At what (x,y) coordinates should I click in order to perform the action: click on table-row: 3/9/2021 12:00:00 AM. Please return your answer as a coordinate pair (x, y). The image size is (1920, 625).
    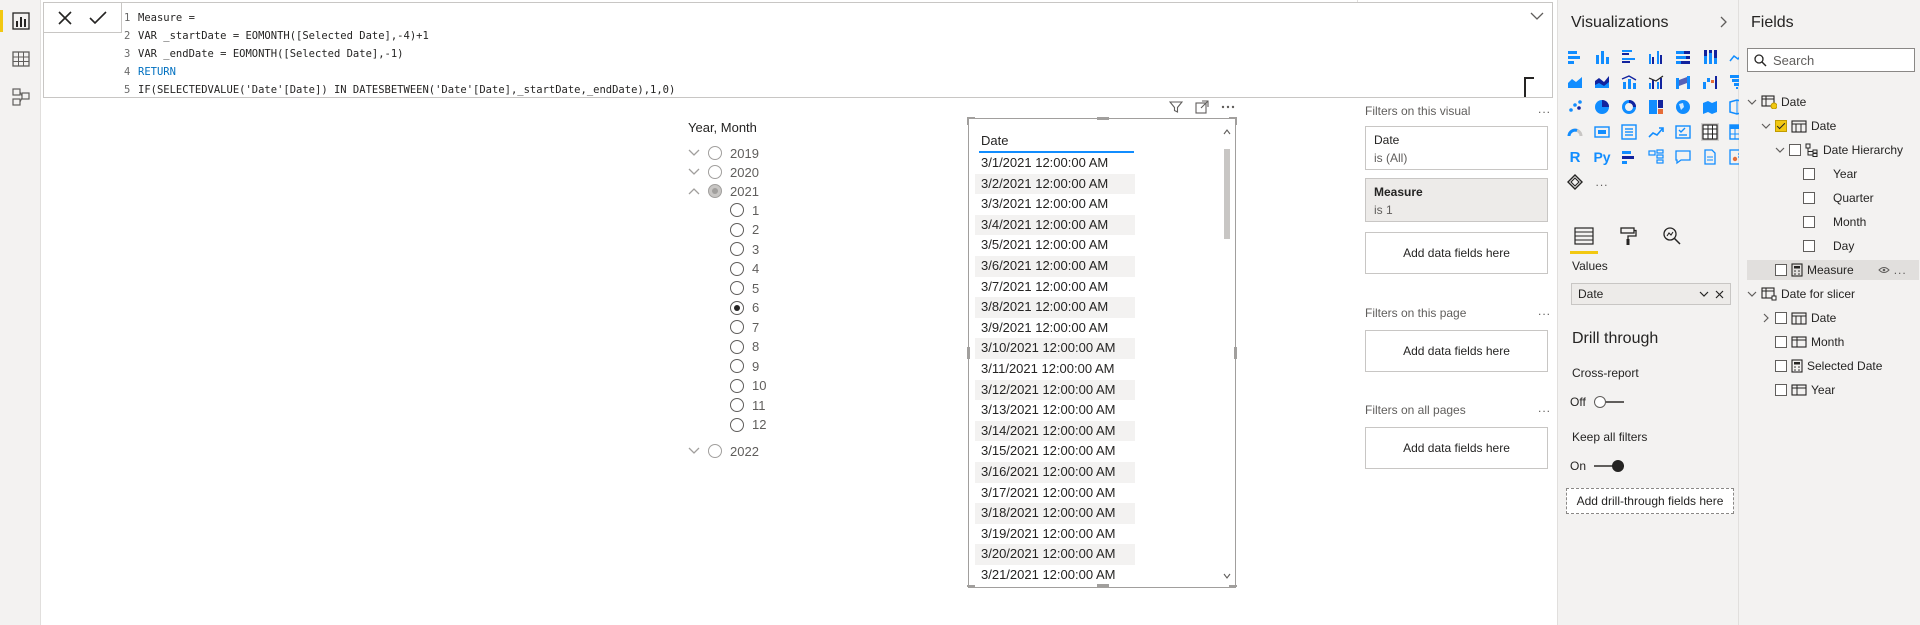
    Looking at the image, I should click on (1055, 328).